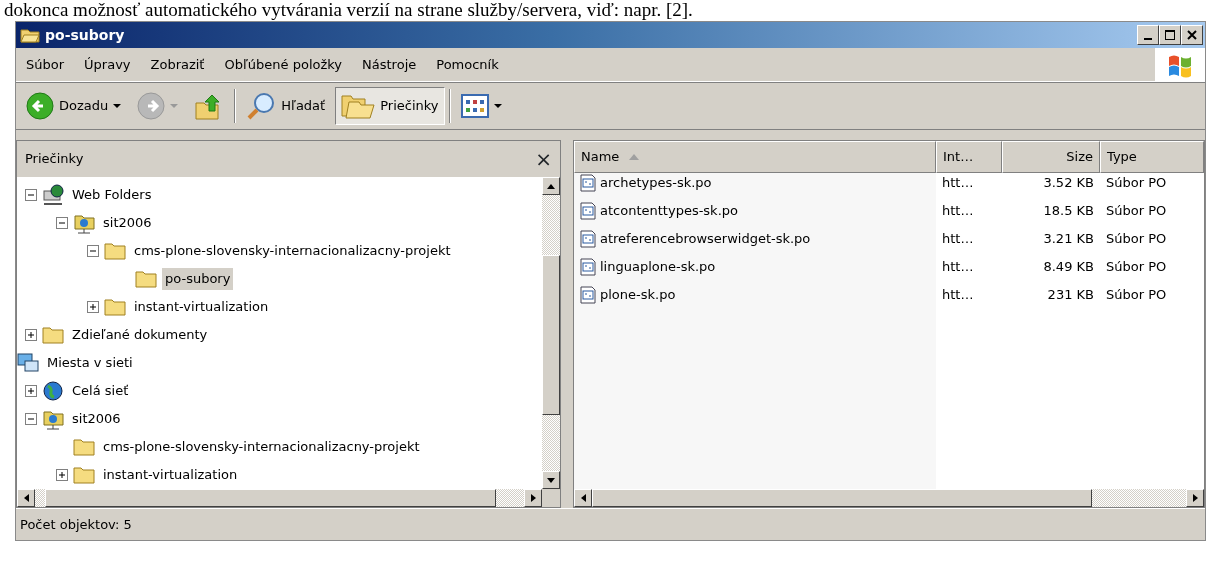  What do you see at coordinates (1068, 183) in the screenshot?
I see `table-cell-text: 3.52 KB` at bounding box center [1068, 183].